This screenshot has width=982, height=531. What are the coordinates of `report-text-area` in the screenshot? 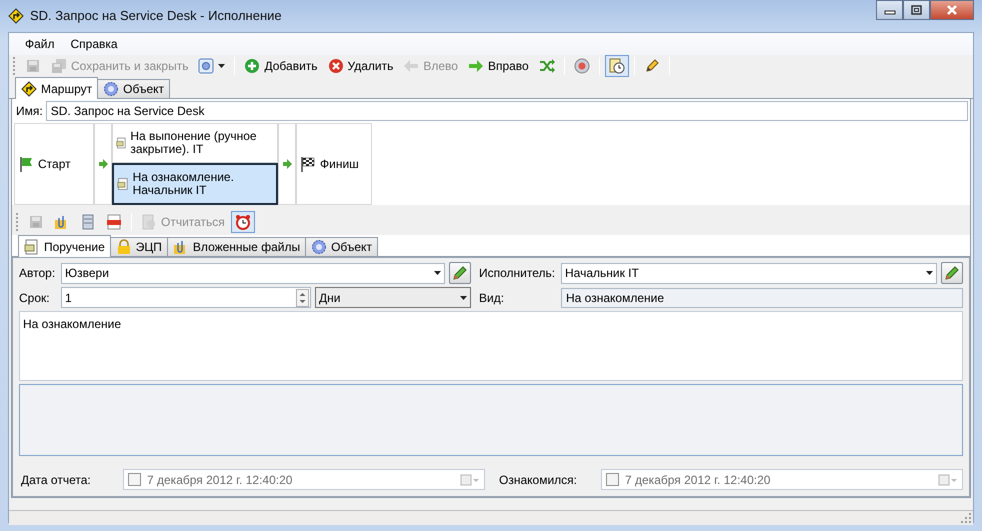 It's located at (491, 420).